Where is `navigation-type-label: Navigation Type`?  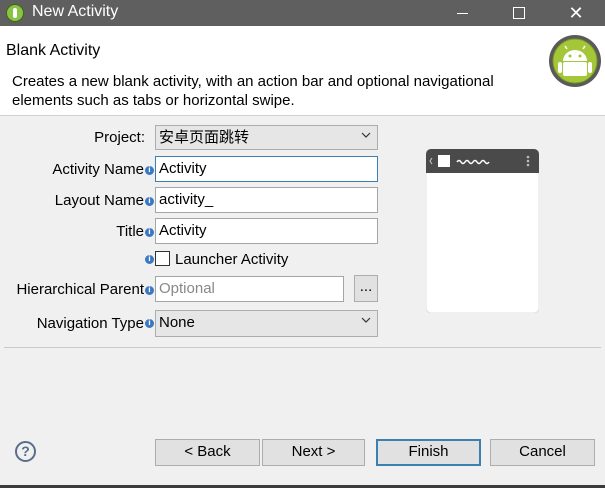 navigation-type-label: Navigation Type is located at coordinates (90, 323).